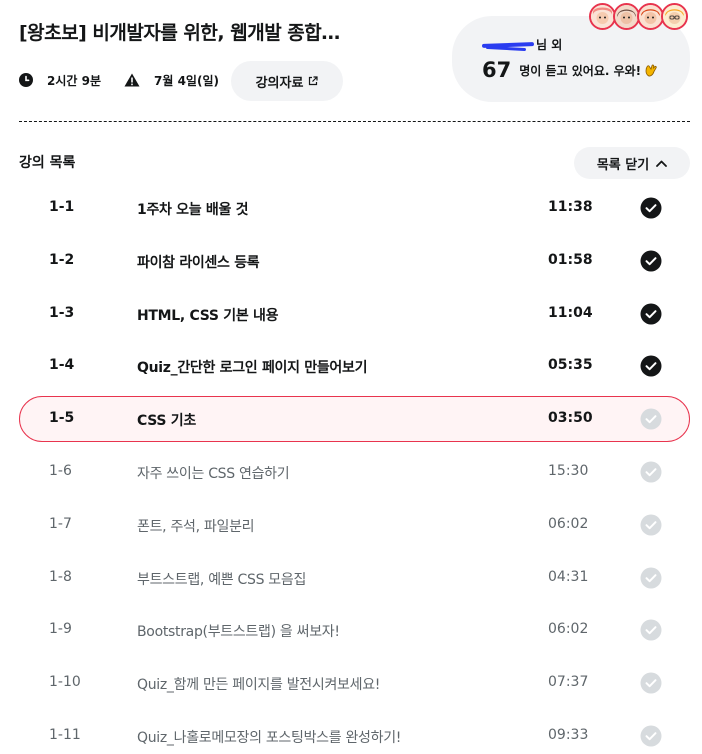 This screenshot has height=754, width=702. Describe the element at coordinates (354, 261) in the screenshot. I see `lesson-row: 1-2 파이참 라이센스 등록 01:58` at that location.